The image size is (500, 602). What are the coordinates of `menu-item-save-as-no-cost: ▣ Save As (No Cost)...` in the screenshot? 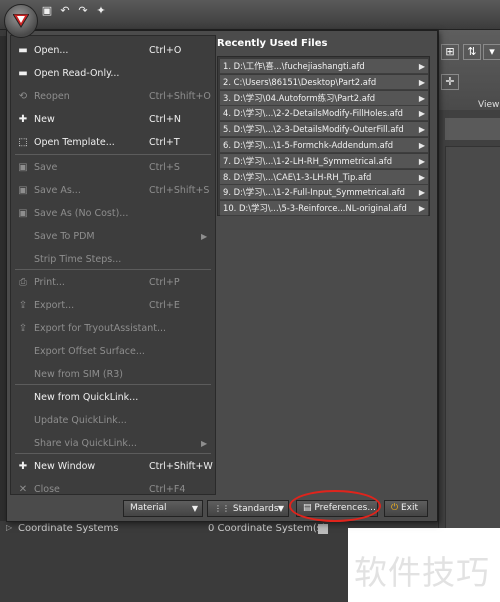 It's located at (113, 214).